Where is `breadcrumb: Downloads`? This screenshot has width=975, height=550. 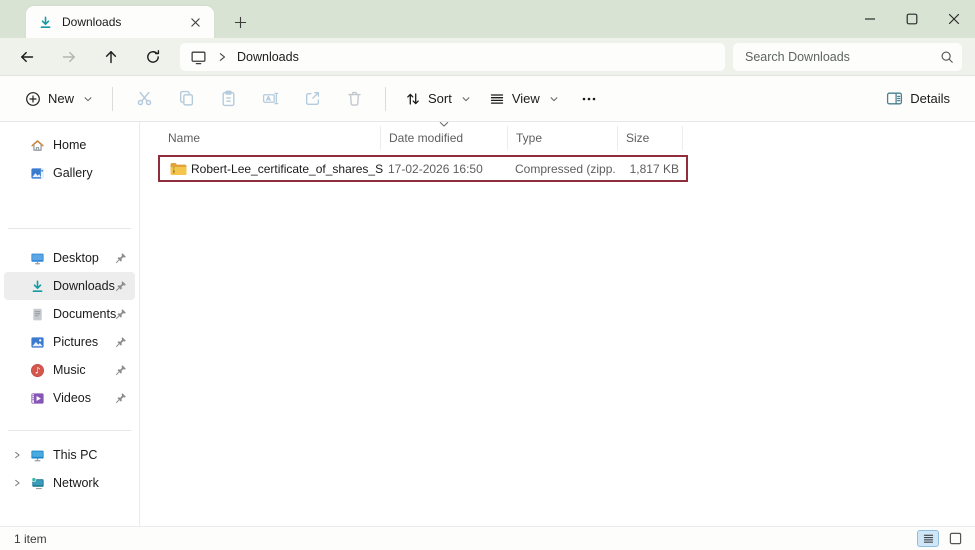 breadcrumb: Downloads is located at coordinates (268, 57).